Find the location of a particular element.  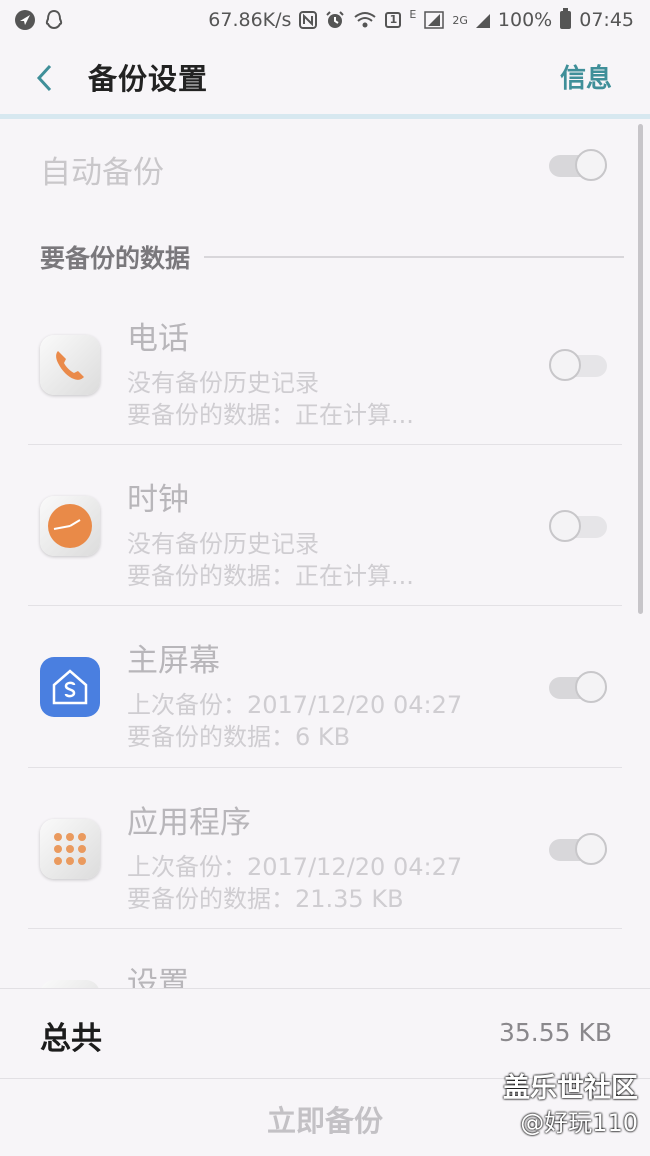

home-screen-icon is located at coordinates (70, 687).